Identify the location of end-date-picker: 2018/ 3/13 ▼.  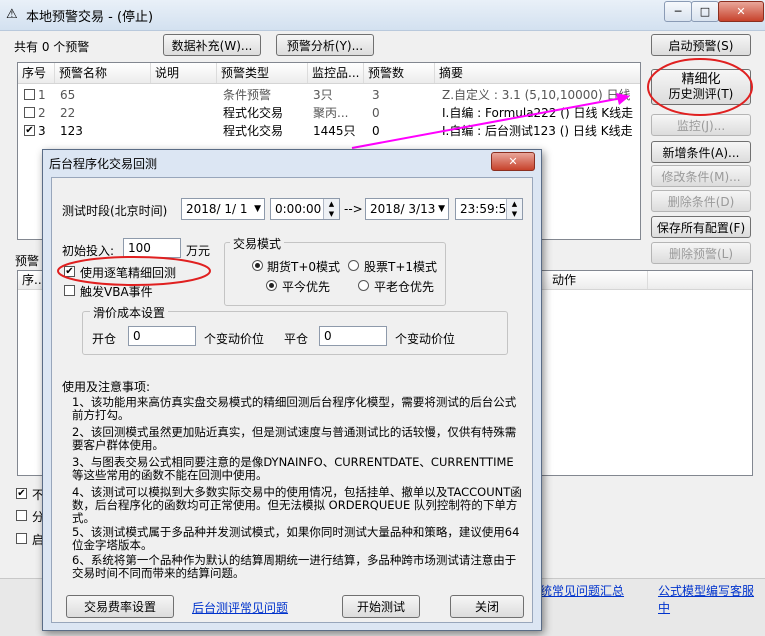
(407, 209).